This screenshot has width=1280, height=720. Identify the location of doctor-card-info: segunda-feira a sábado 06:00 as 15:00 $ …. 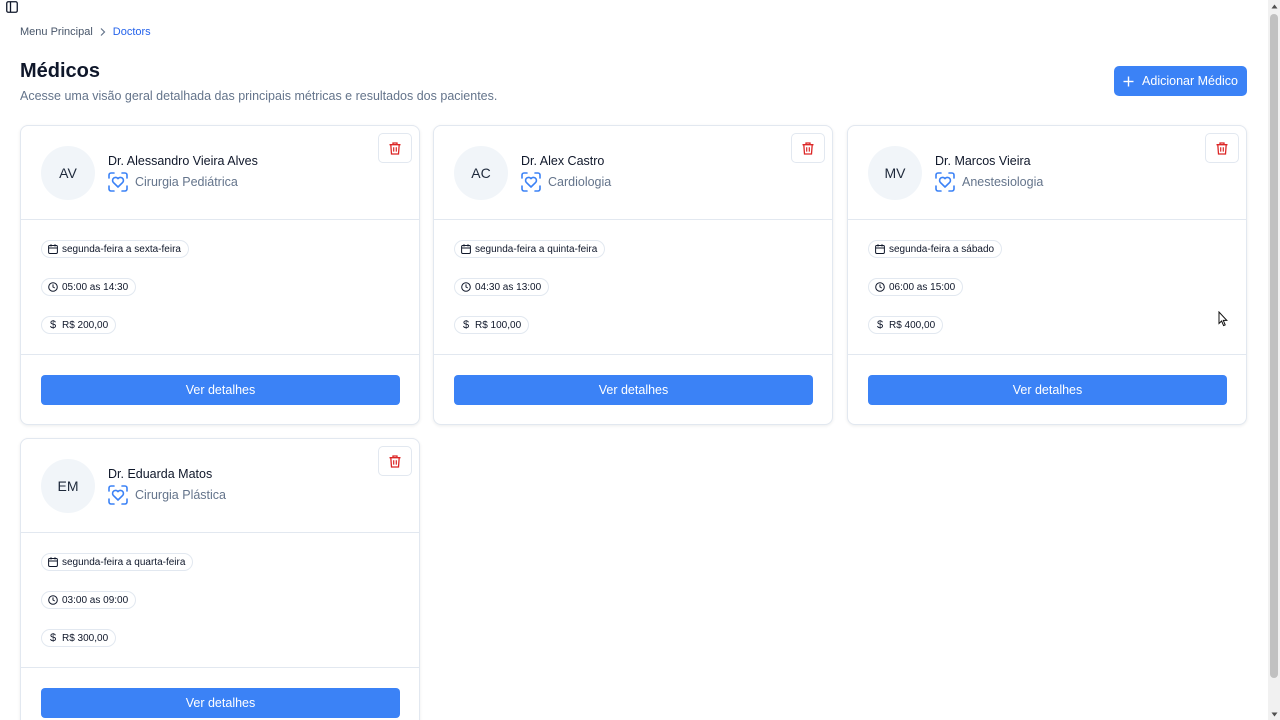
(1047, 287).